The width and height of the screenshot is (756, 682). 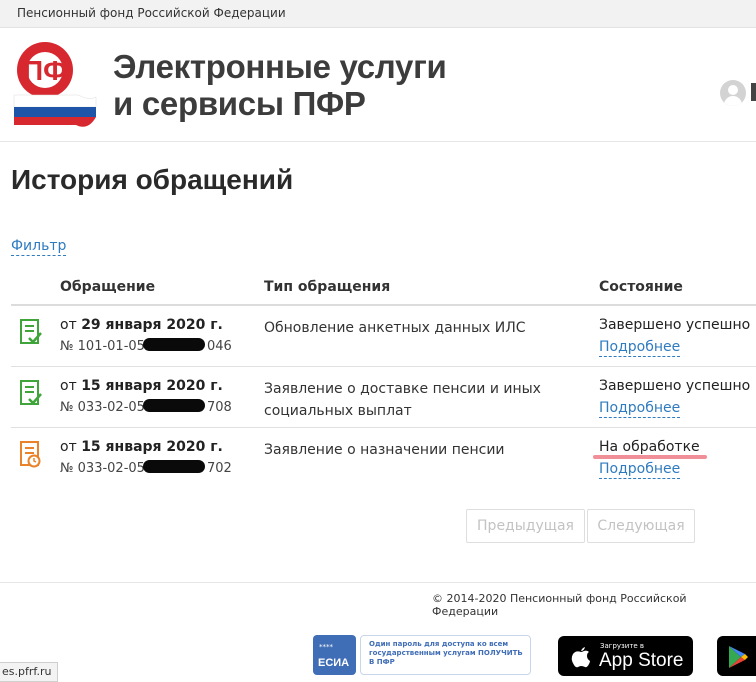 I want to click on column-header-status: Состояние, so click(x=641, y=287).